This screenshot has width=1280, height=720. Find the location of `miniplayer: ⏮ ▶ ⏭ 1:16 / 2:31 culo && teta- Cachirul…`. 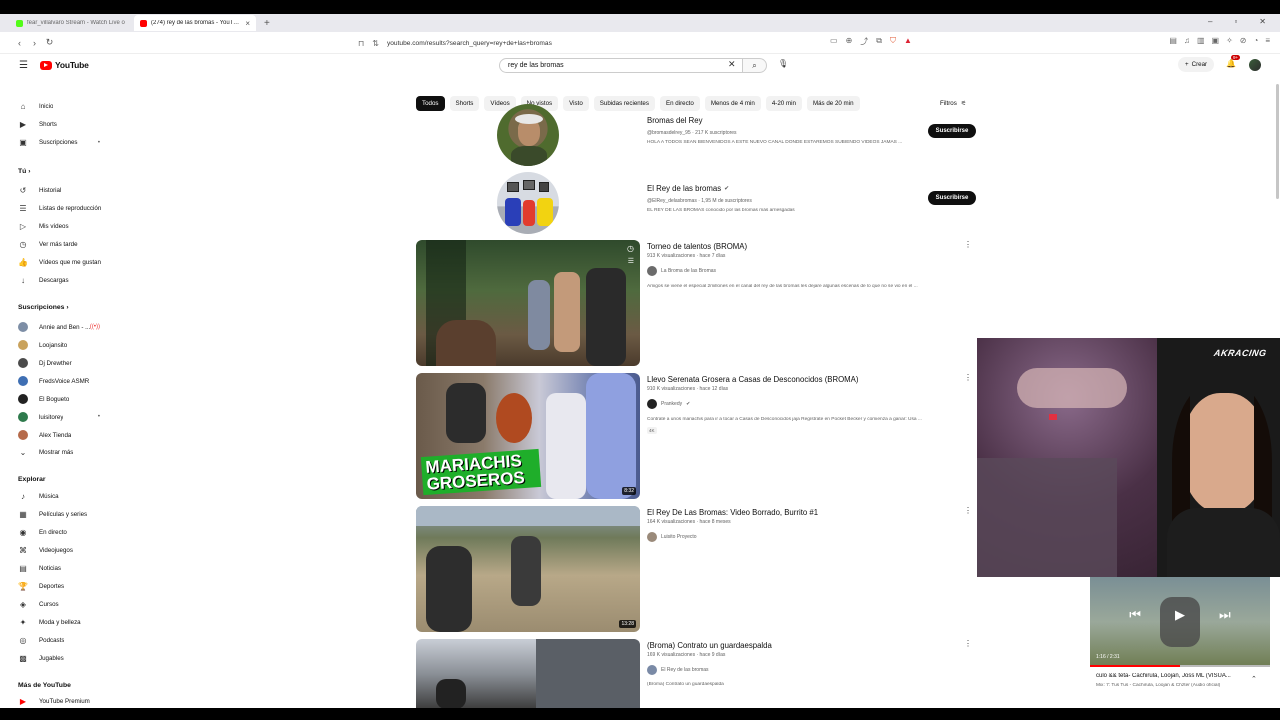

miniplayer: ⏮ ▶ ⏭ 1:16 / 2:31 culo && teta- Cachirul… is located at coordinates (1185, 642).